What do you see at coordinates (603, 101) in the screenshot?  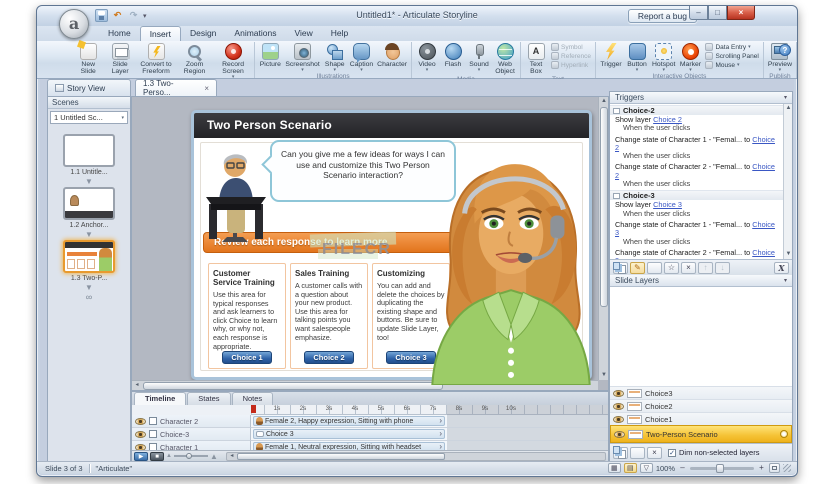 I see `scroll-up-icon: ▲` at bounding box center [603, 101].